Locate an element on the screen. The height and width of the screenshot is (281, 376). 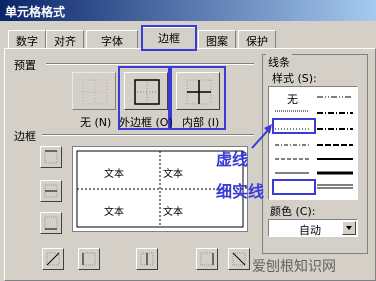
border-left-button is located at coordinates (89, 259).